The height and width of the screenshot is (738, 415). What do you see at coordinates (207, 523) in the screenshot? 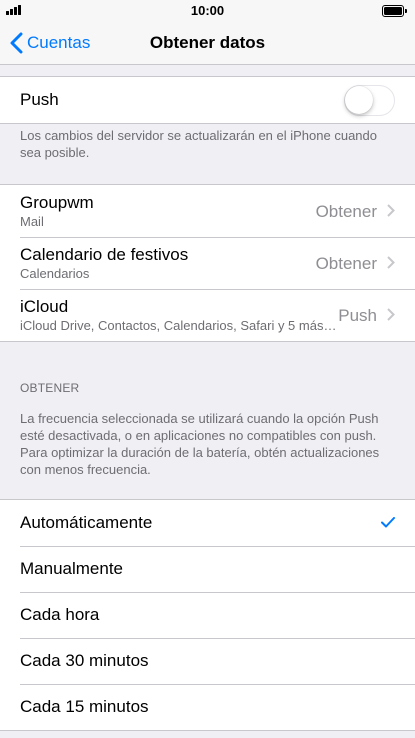
I see `fetch-option-automaticamente: Automáticamente` at bounding box center [207, 523].